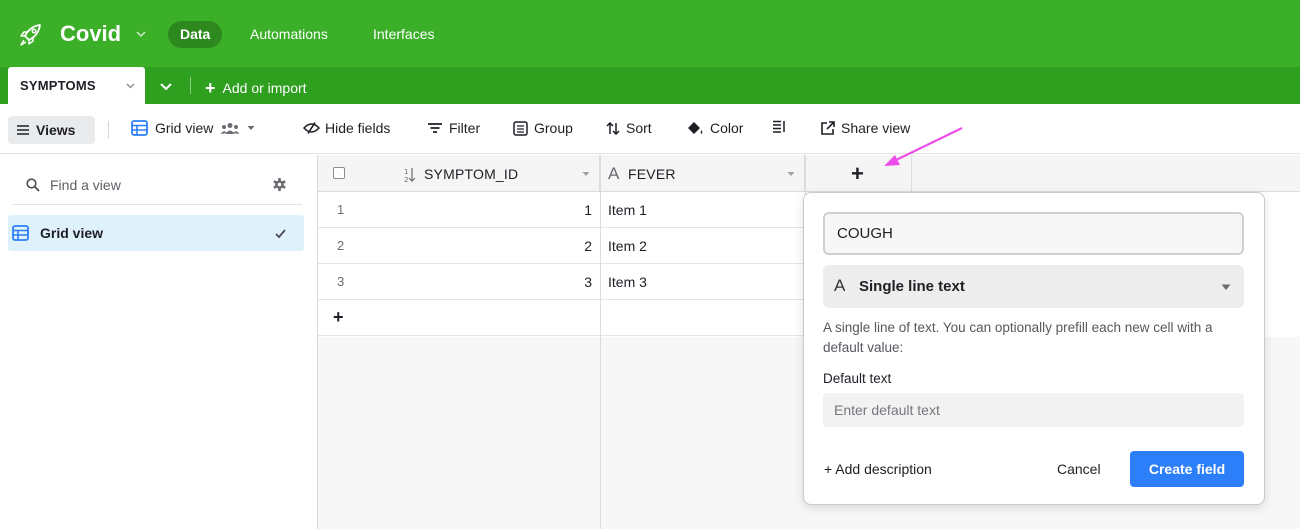 This screenshot has width=1300, height=529. What do you see at coordinates (1033, 286) in the screenshot?
I see `field-type-select: A Single line text` at bounding box center [1033, 286].